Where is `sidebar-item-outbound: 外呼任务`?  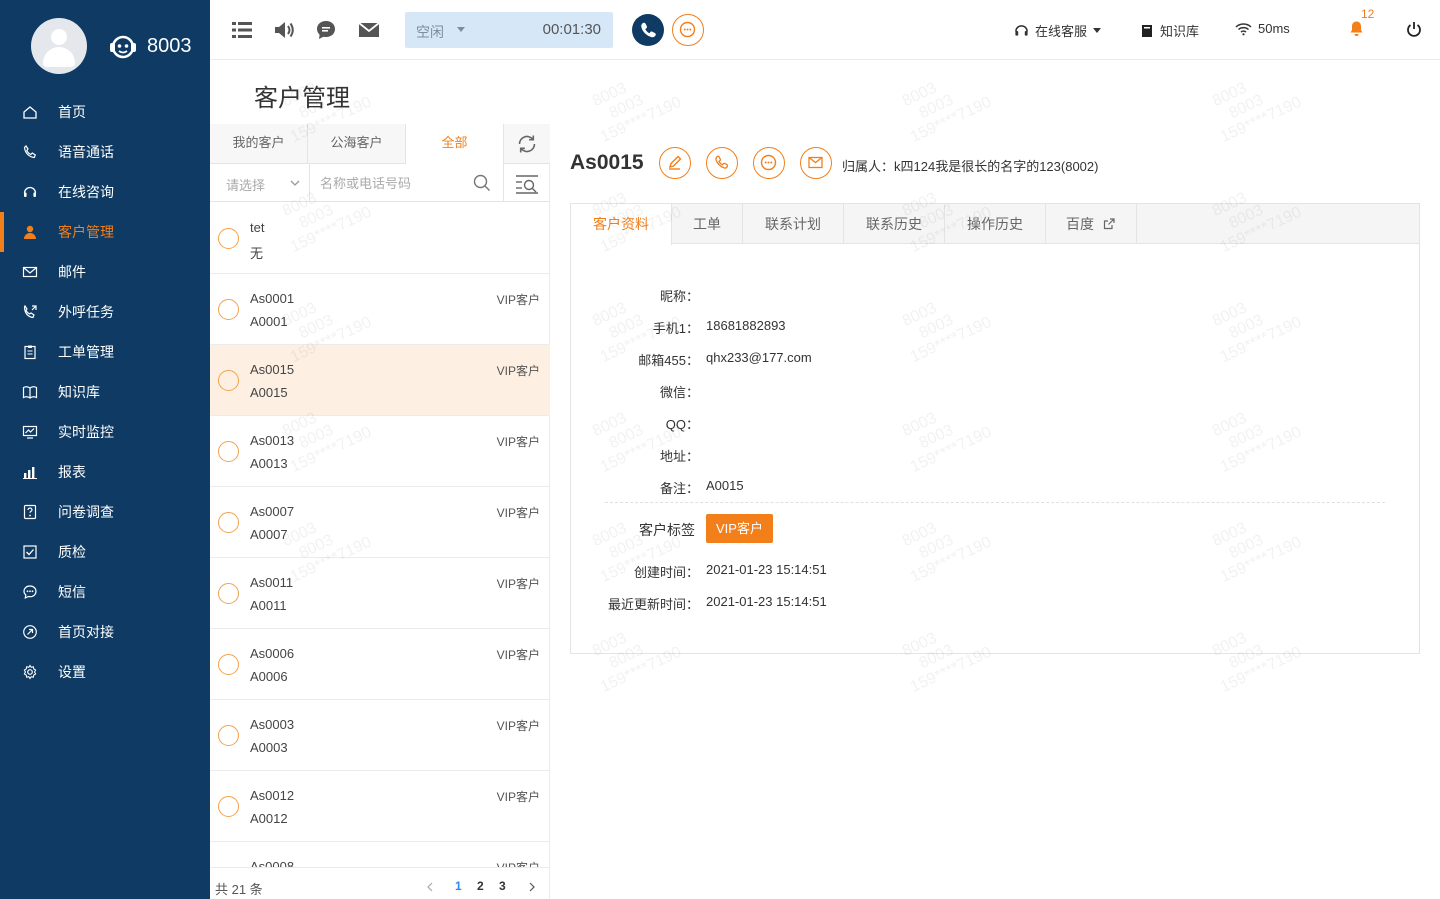
sidebar-item-outbound: 外呼任务 is located at coordinates (105, 312).